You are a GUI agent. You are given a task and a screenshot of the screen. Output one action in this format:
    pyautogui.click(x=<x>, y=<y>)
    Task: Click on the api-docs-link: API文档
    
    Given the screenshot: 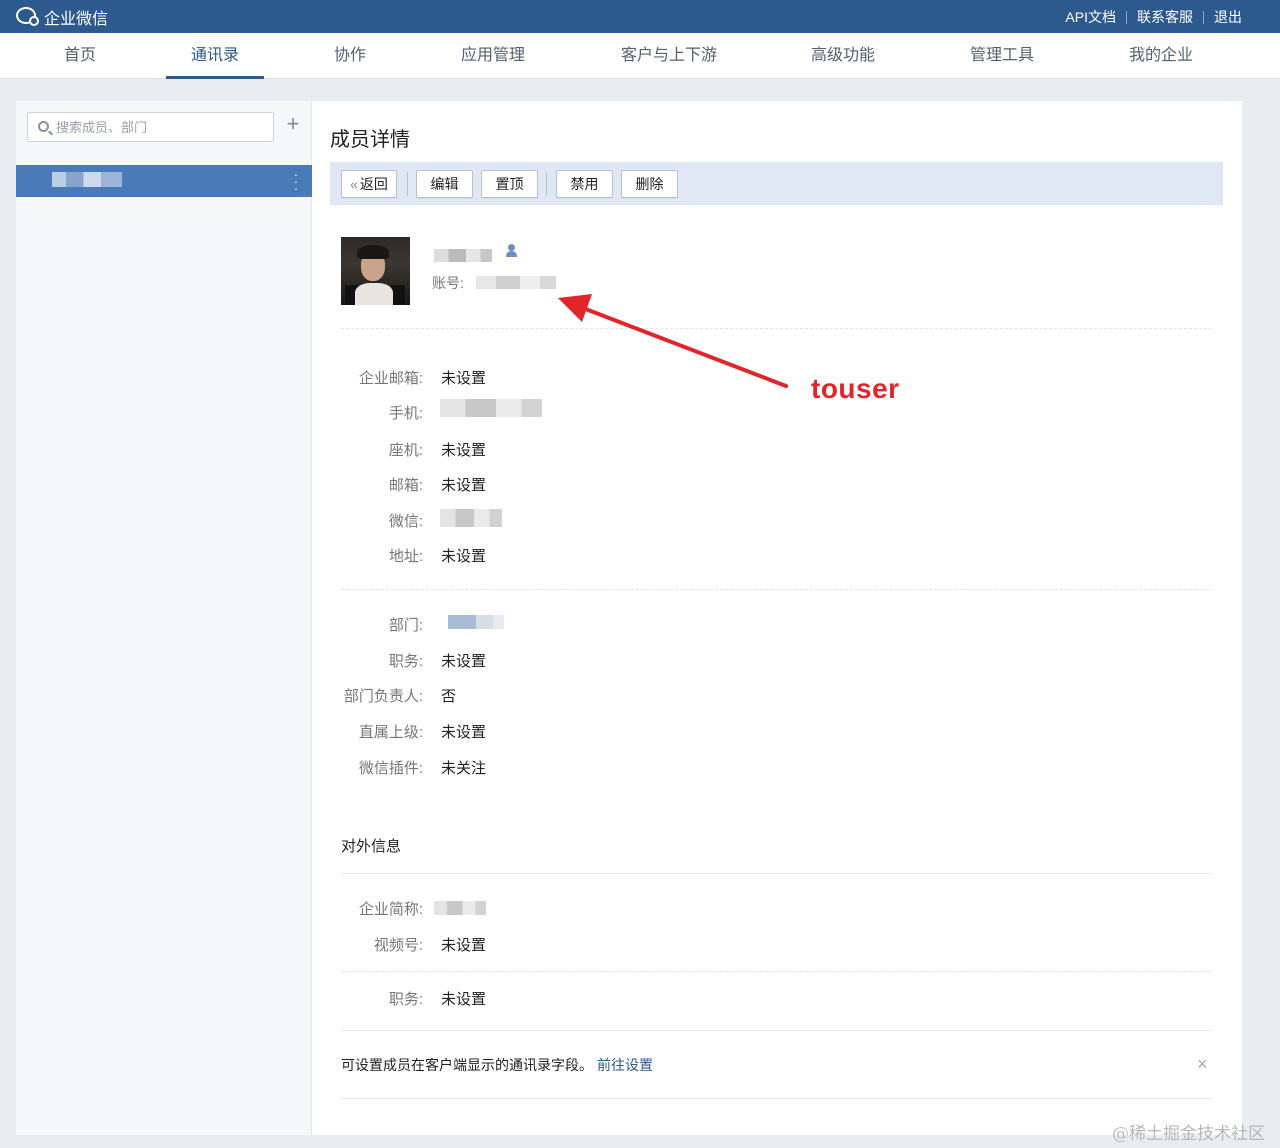 What is the action you would take?
    pyautogui.click(x=1090, y=17)
    